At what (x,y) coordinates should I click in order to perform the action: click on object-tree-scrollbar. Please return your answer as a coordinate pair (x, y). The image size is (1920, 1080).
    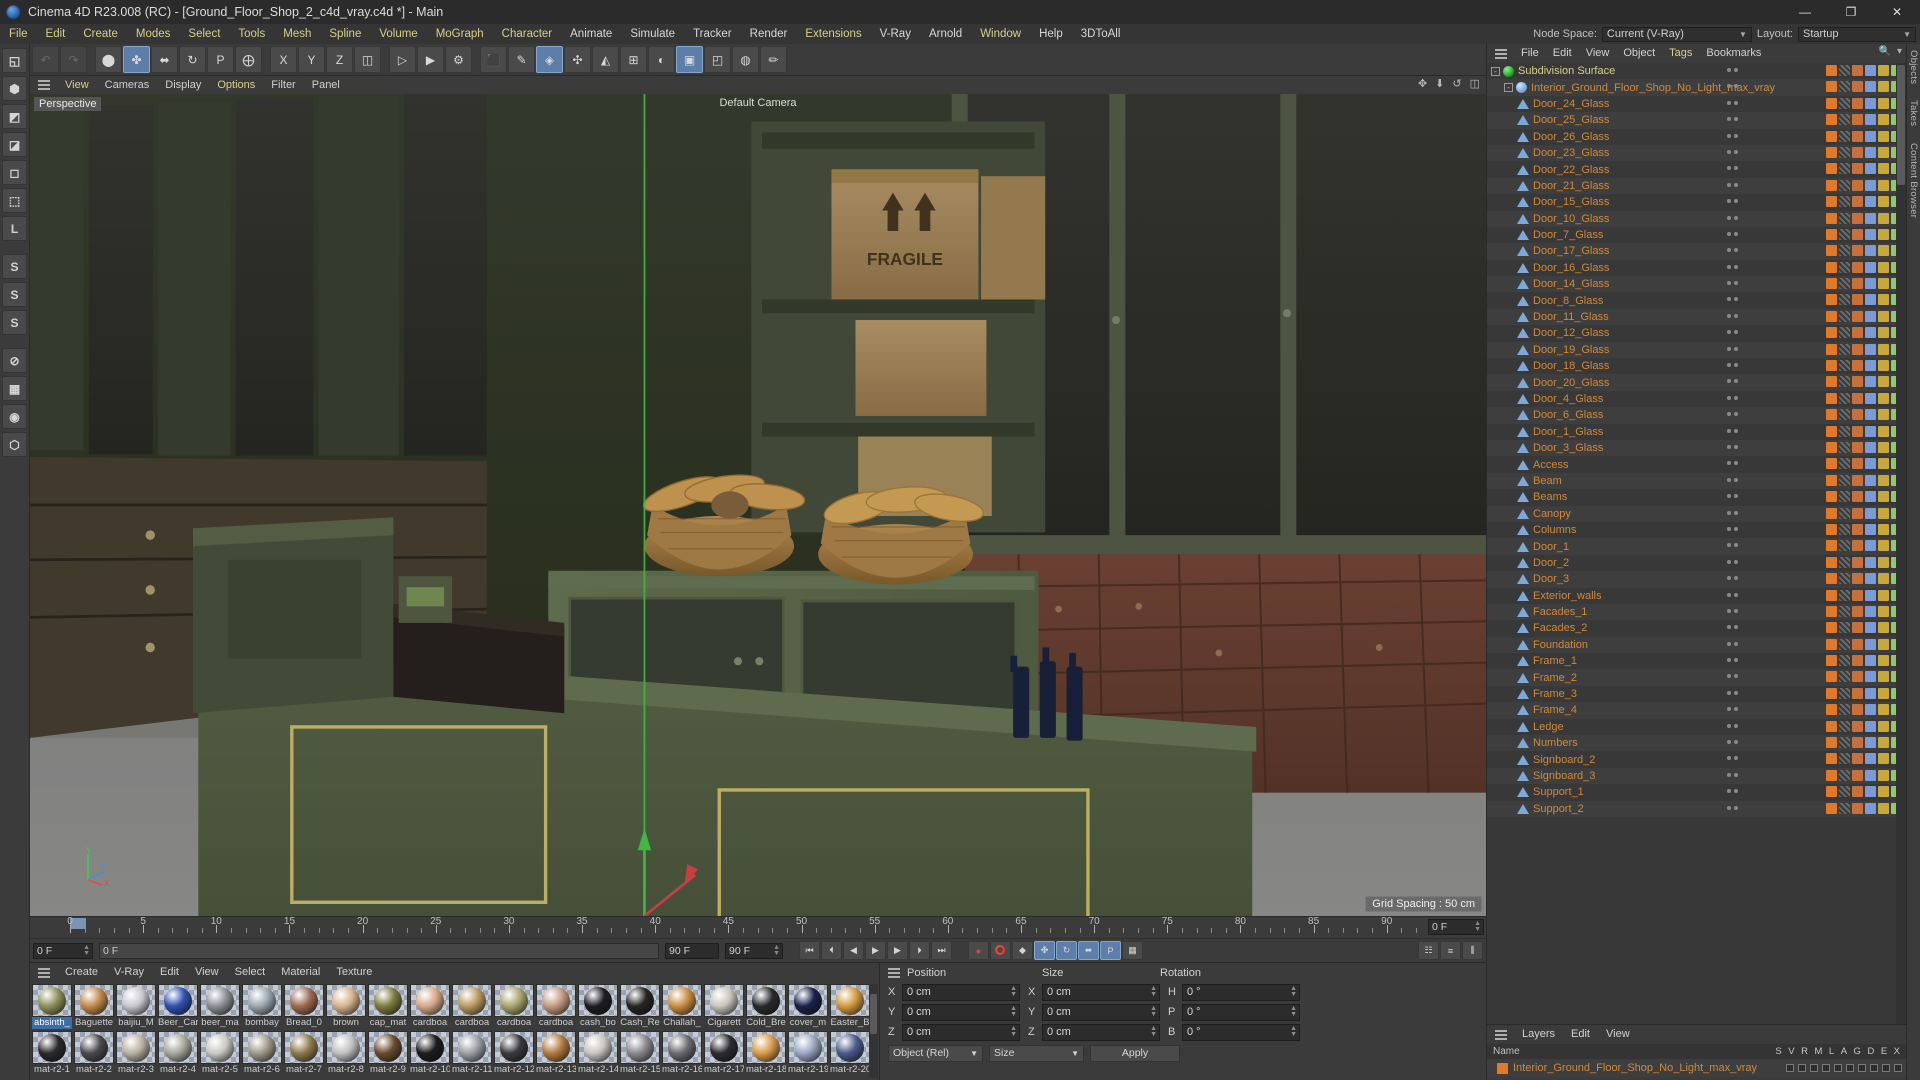
    Looking at the image, I should click on (1901, 543).